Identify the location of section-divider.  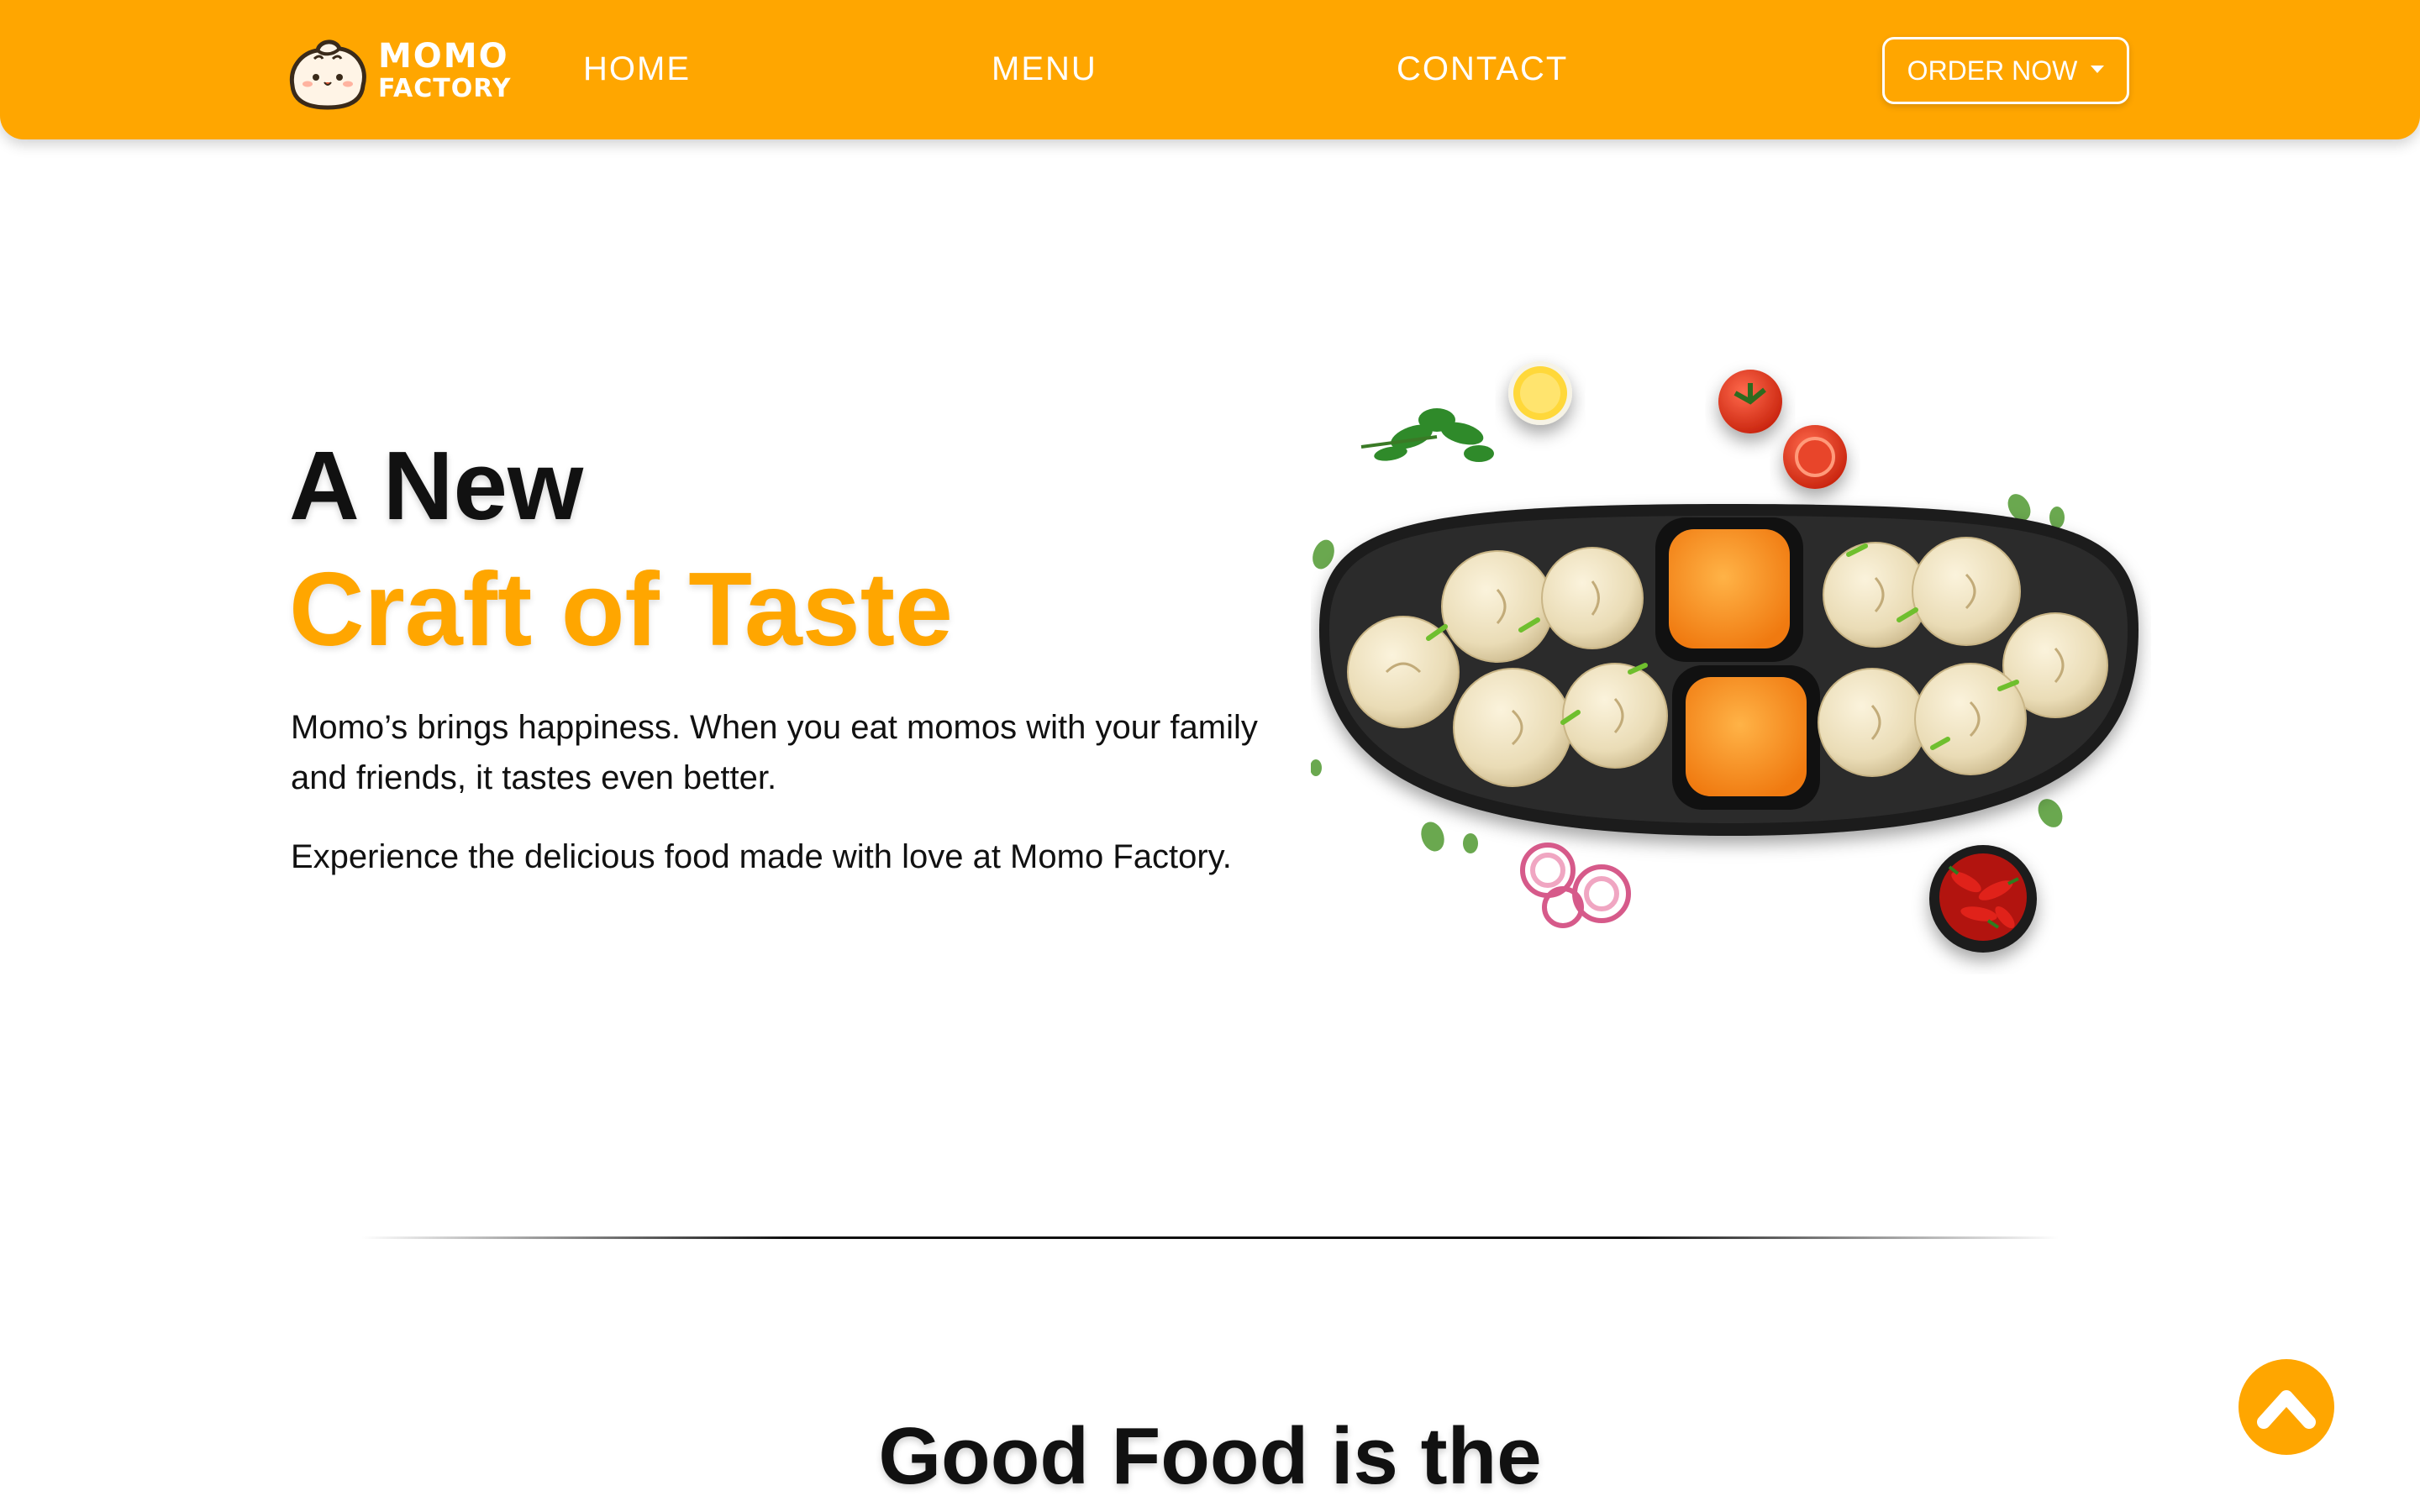
(1210, 1237).